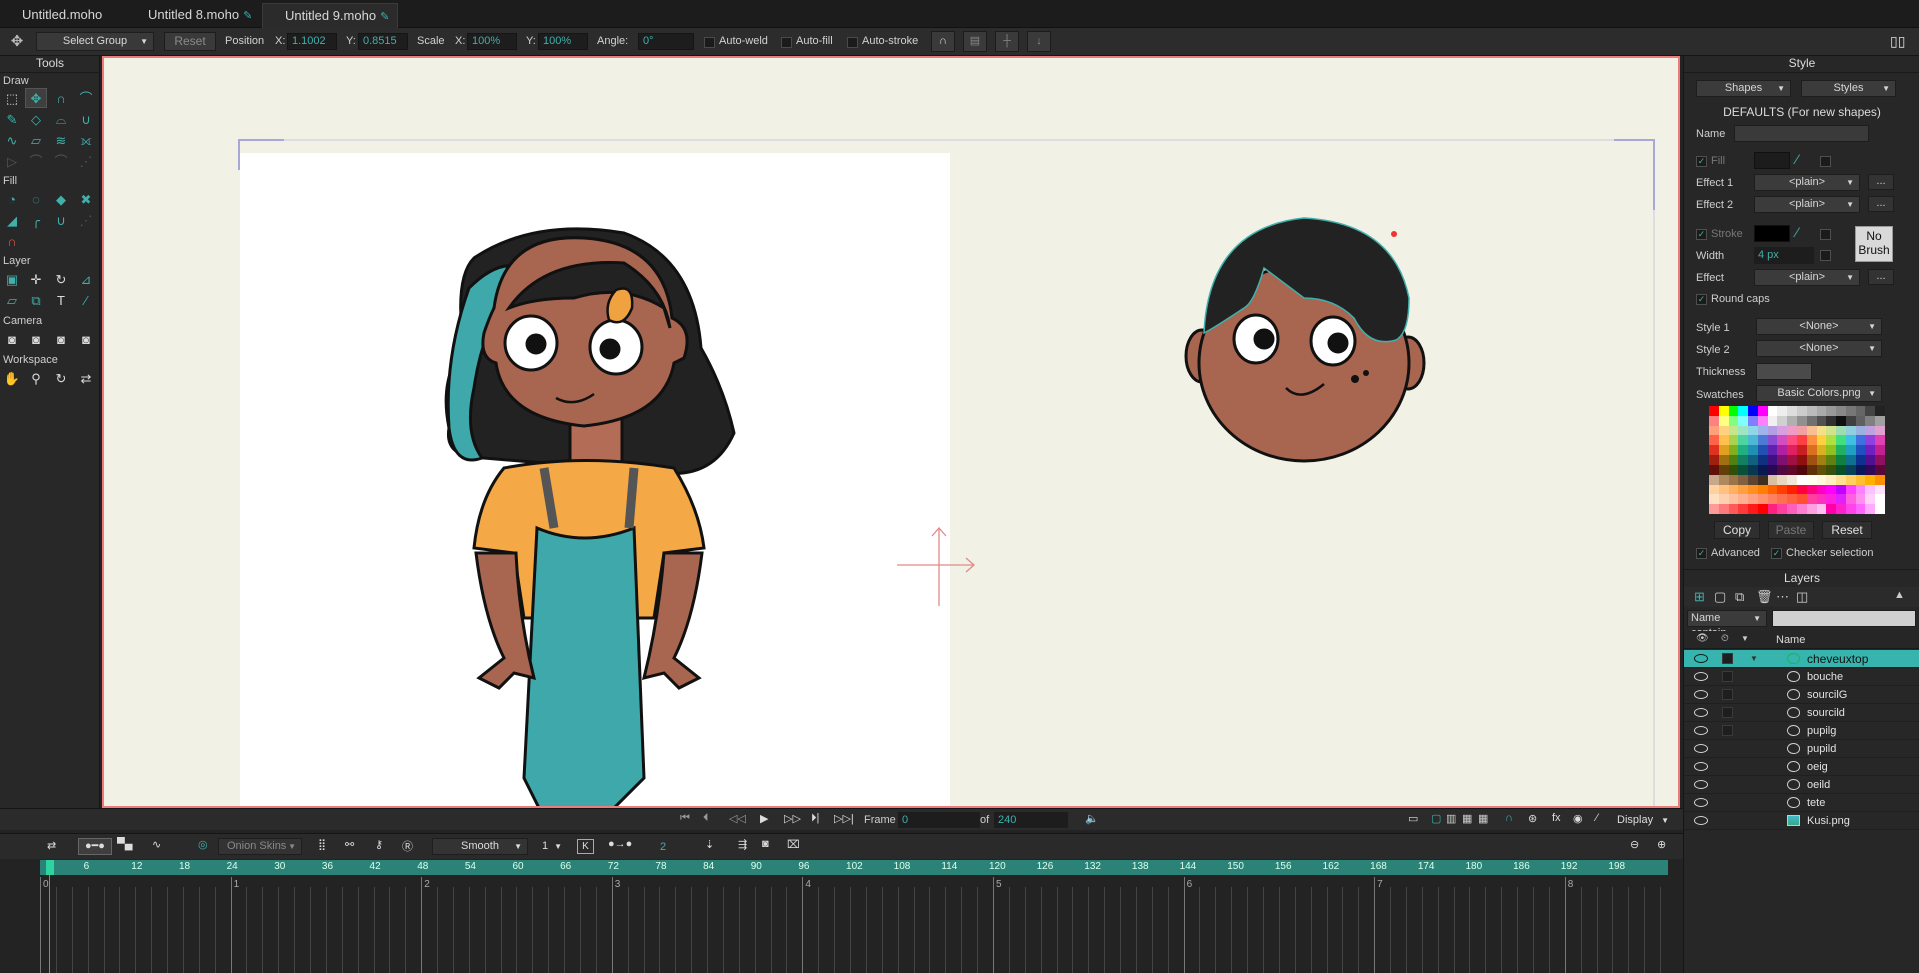  Describe the element at coordinates (61, 339) in the screenshot. I see `roll-camera-icon: ◙` at that location.